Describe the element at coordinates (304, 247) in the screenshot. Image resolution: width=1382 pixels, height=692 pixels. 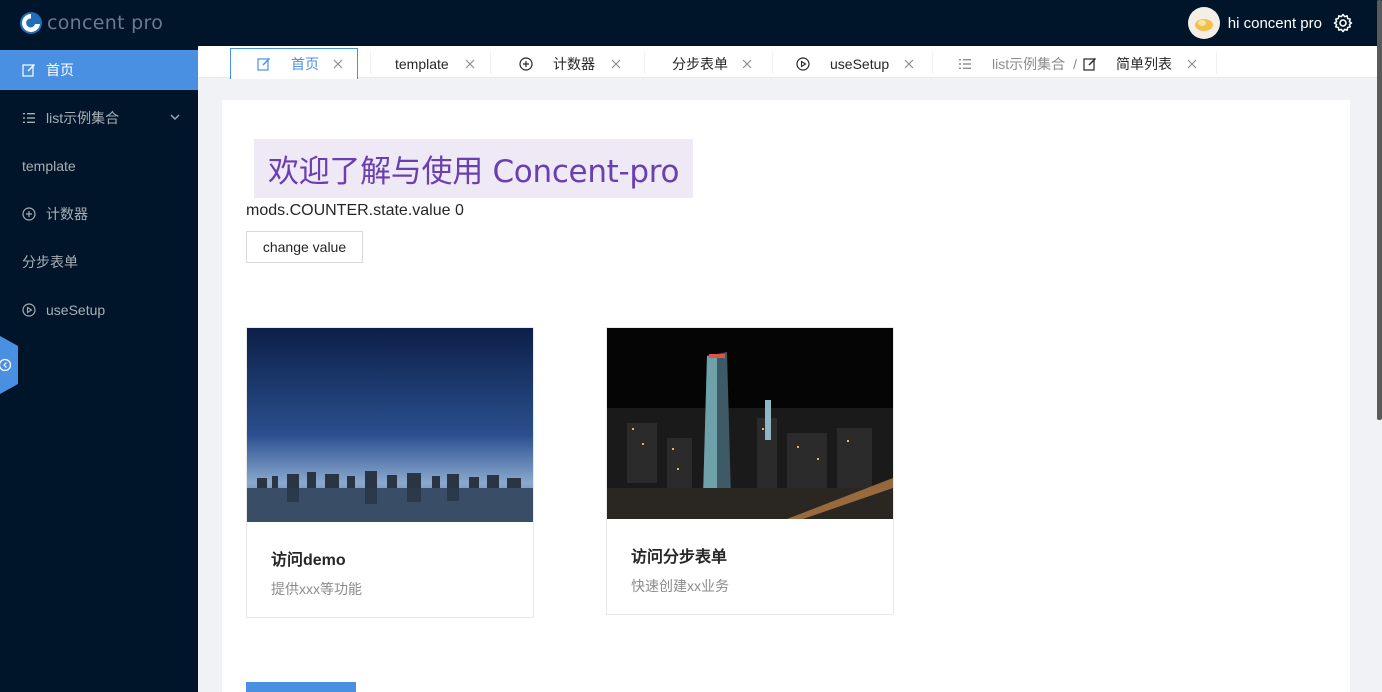
I see `change-value-button: change value` at that location.